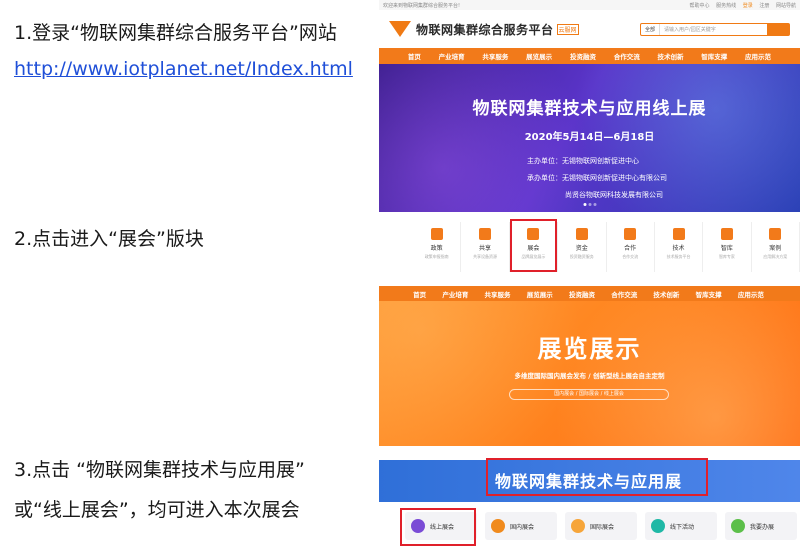 This screenshot has height=546, width=800. I want to click on banner-date: 2020年5月14日—6月18日, so click(589, 137).